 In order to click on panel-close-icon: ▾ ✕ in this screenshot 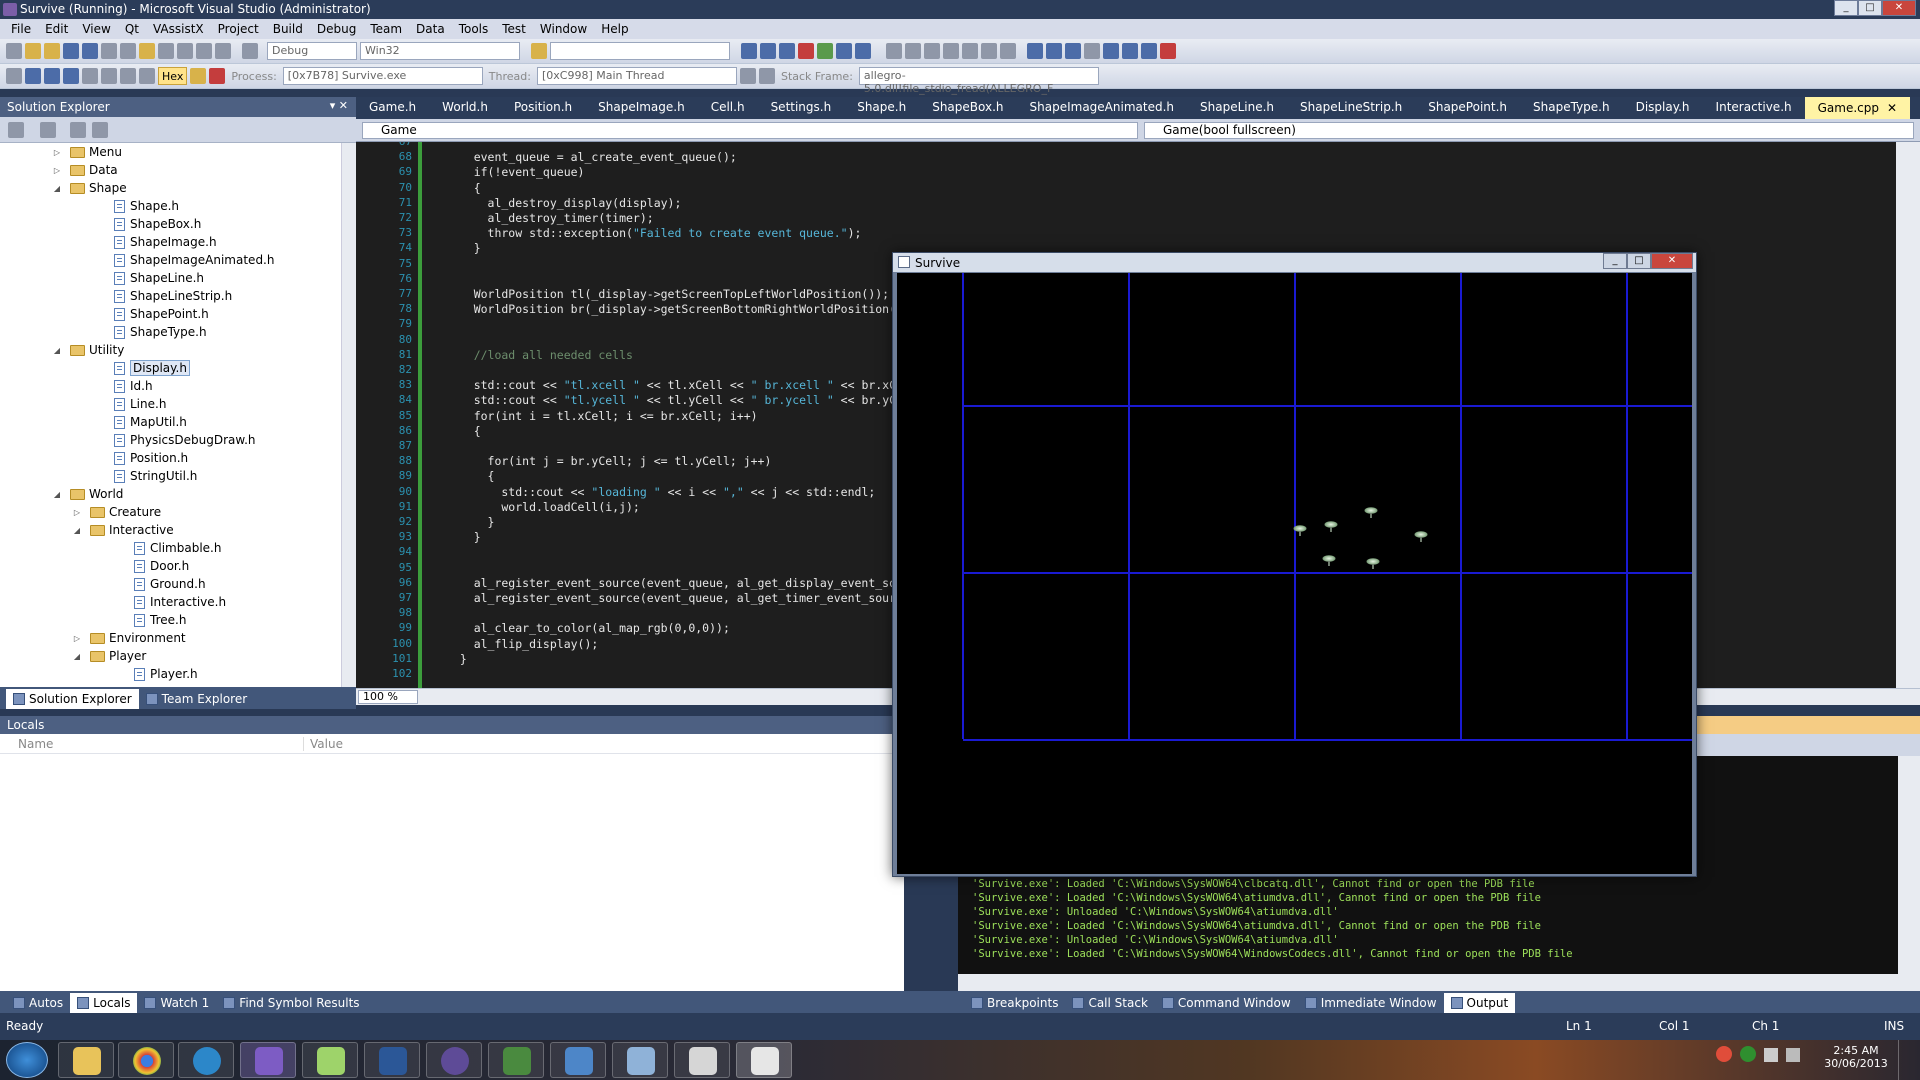, I will do `click(339, 105)`.